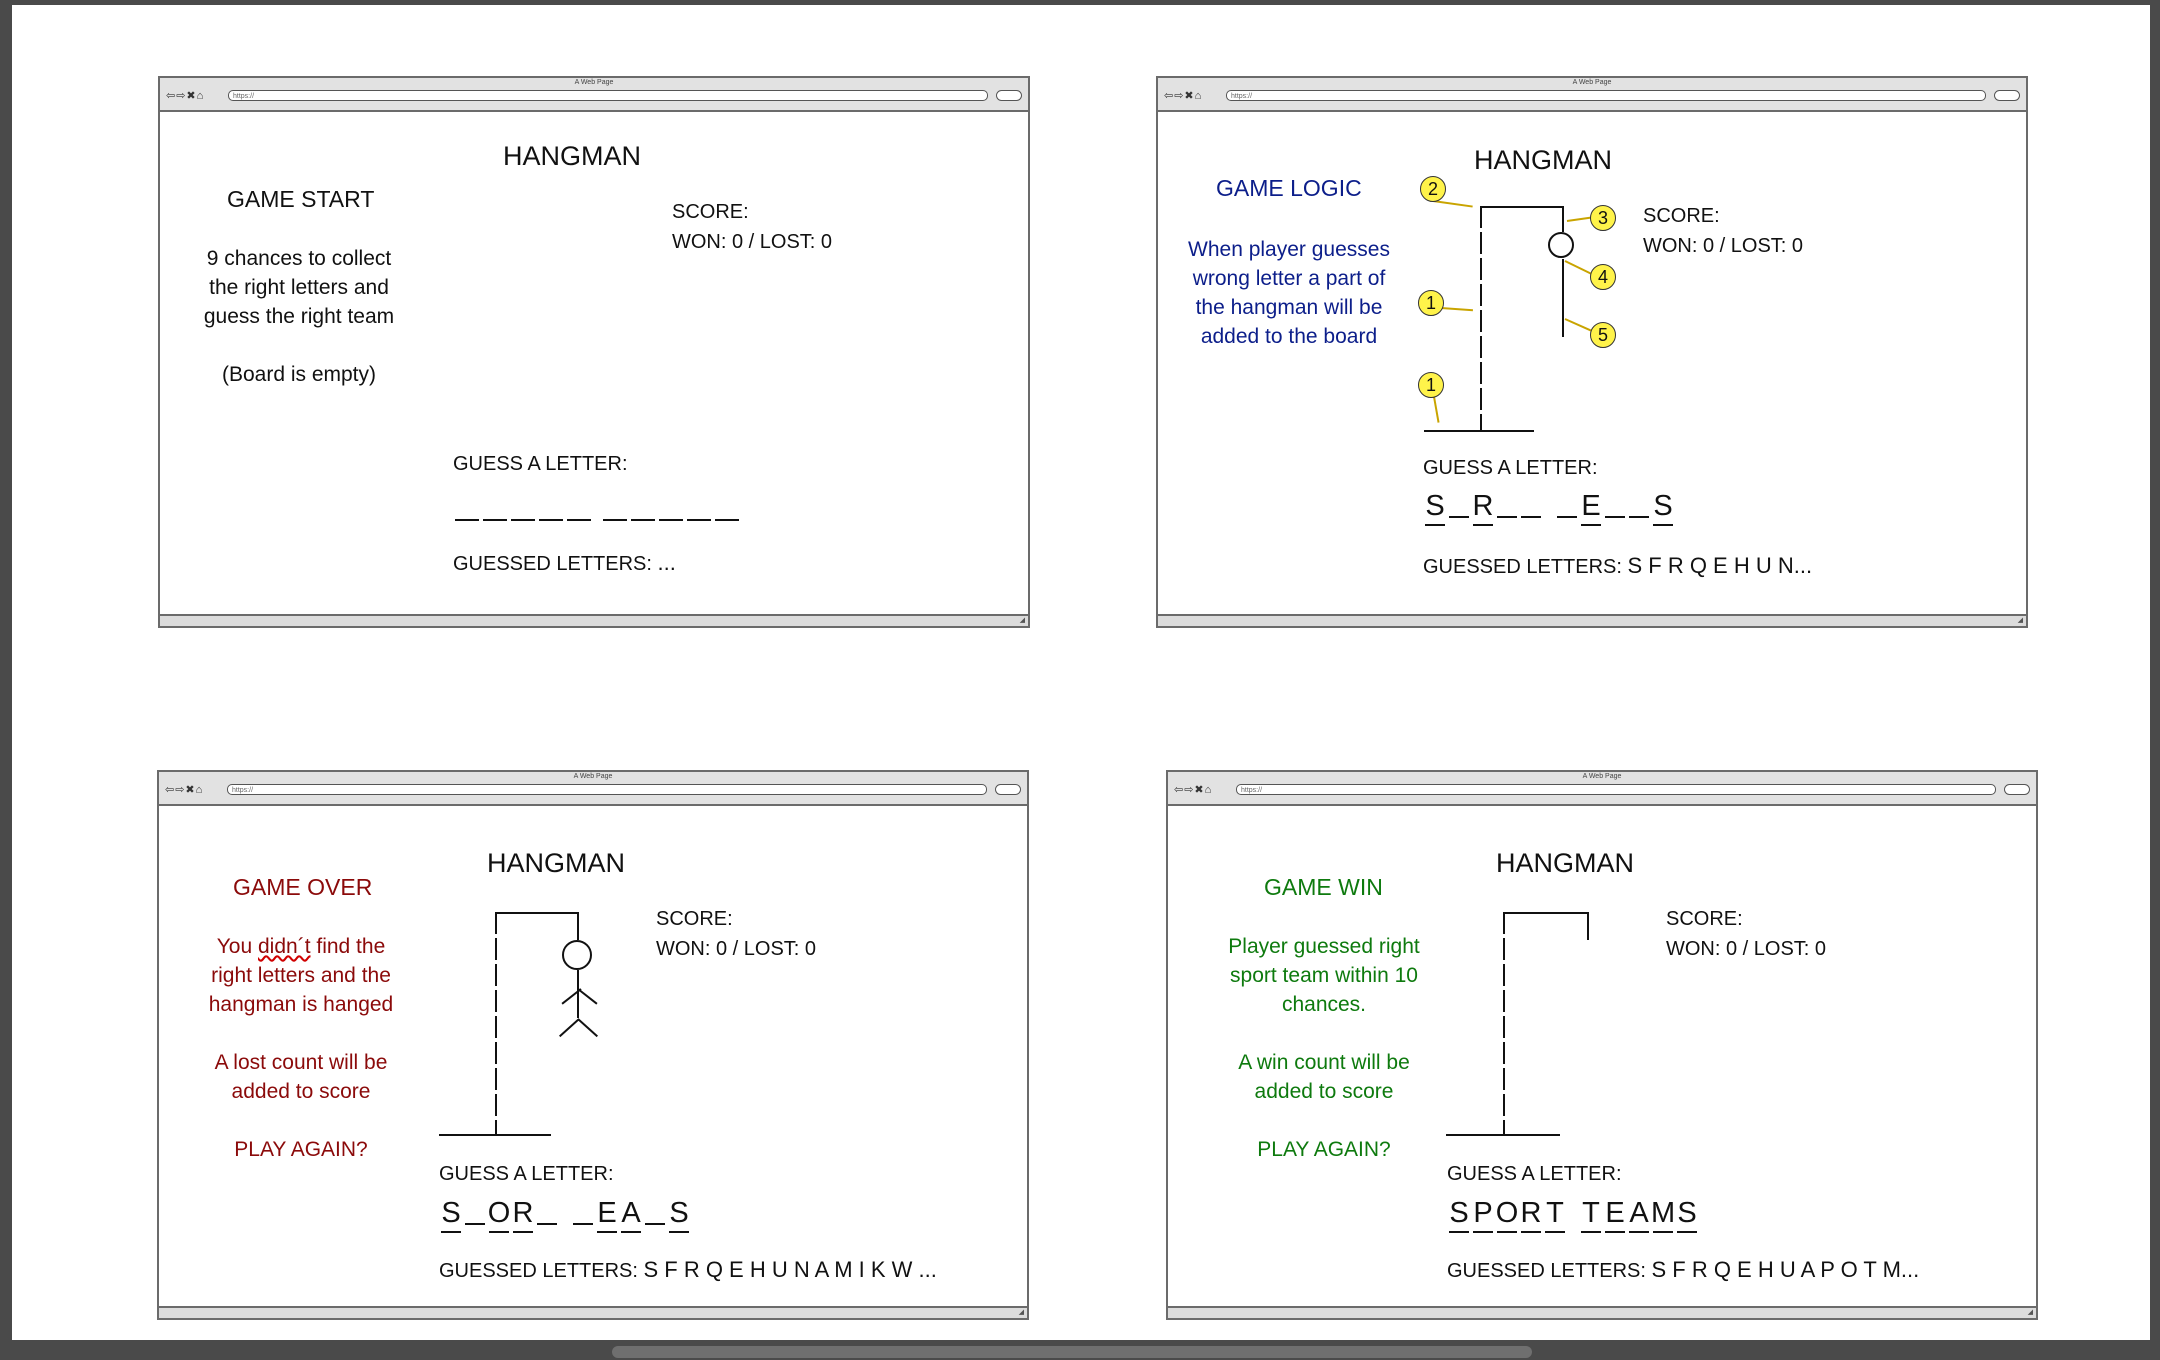 Image resolution: width=2160 pixels, height=1360 pixels. What do you see at coordinates (1289, 188) in the screenshot?
I see `panel-heading: GAME LOGIC` at bounding box center [1289, 188].